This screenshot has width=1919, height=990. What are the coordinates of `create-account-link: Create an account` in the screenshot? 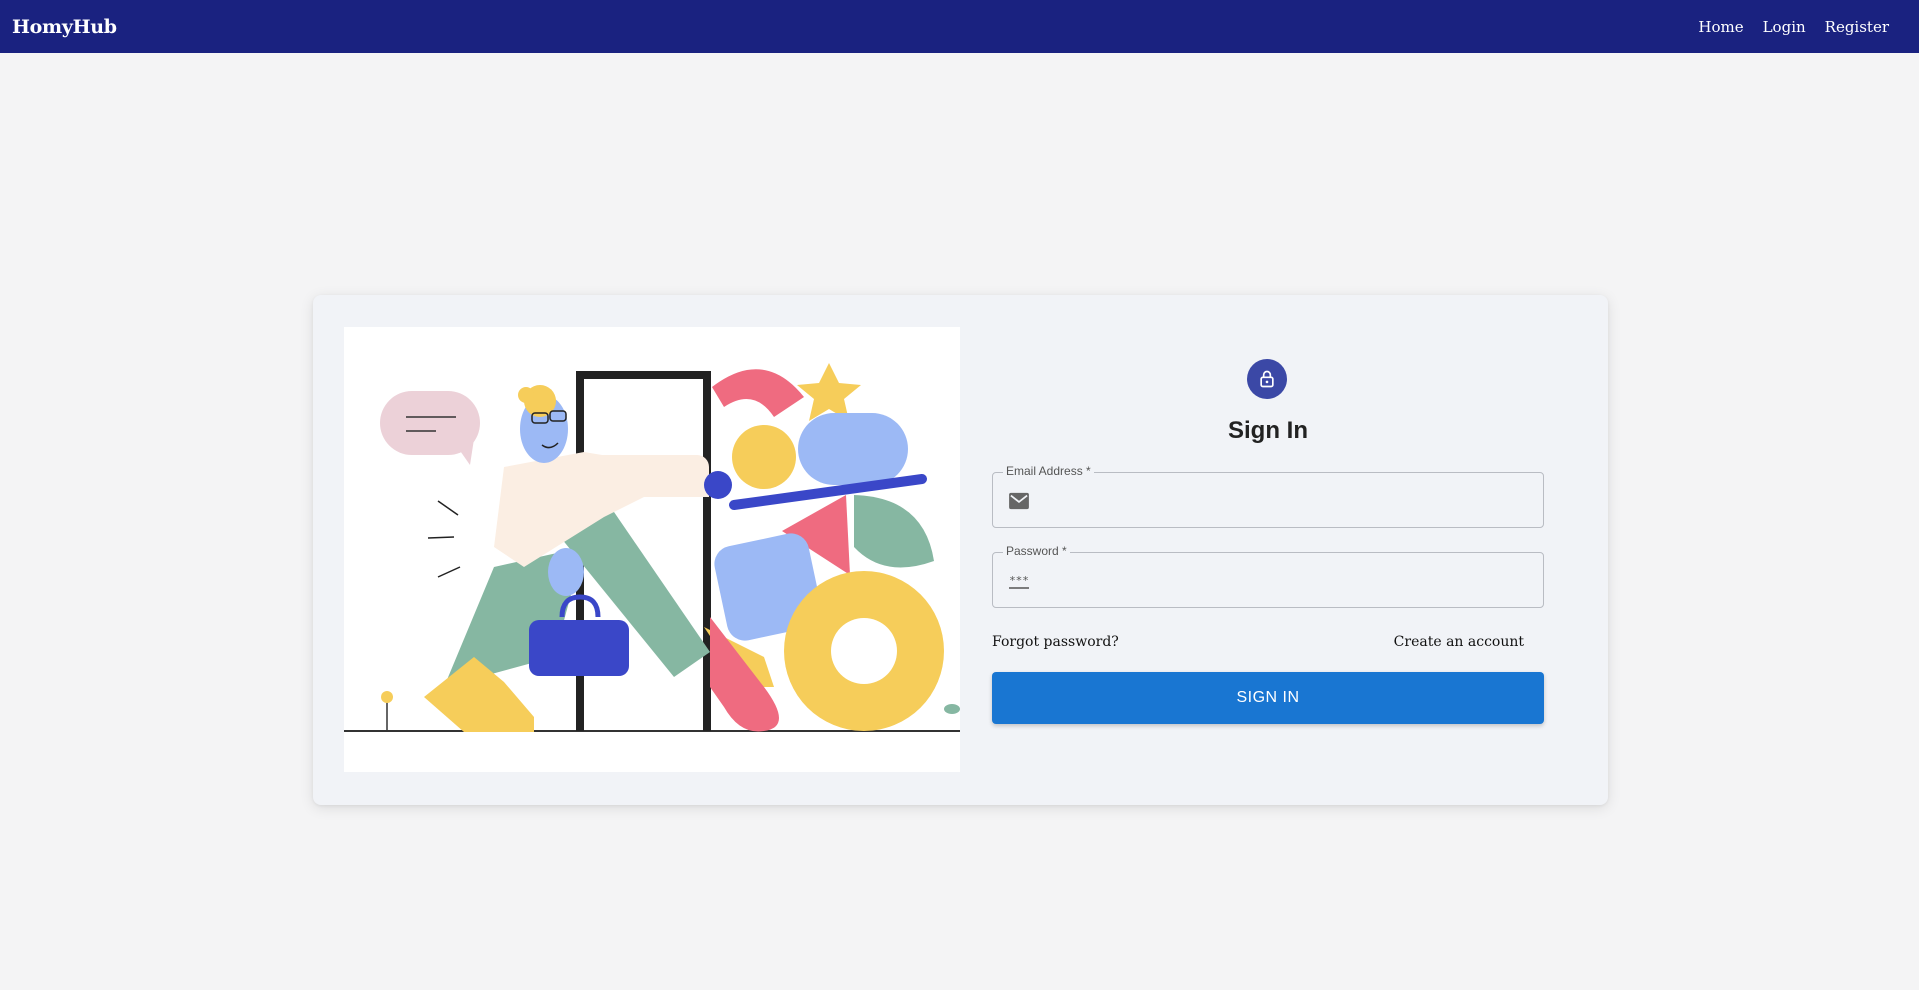 It's located at (1459, 642).